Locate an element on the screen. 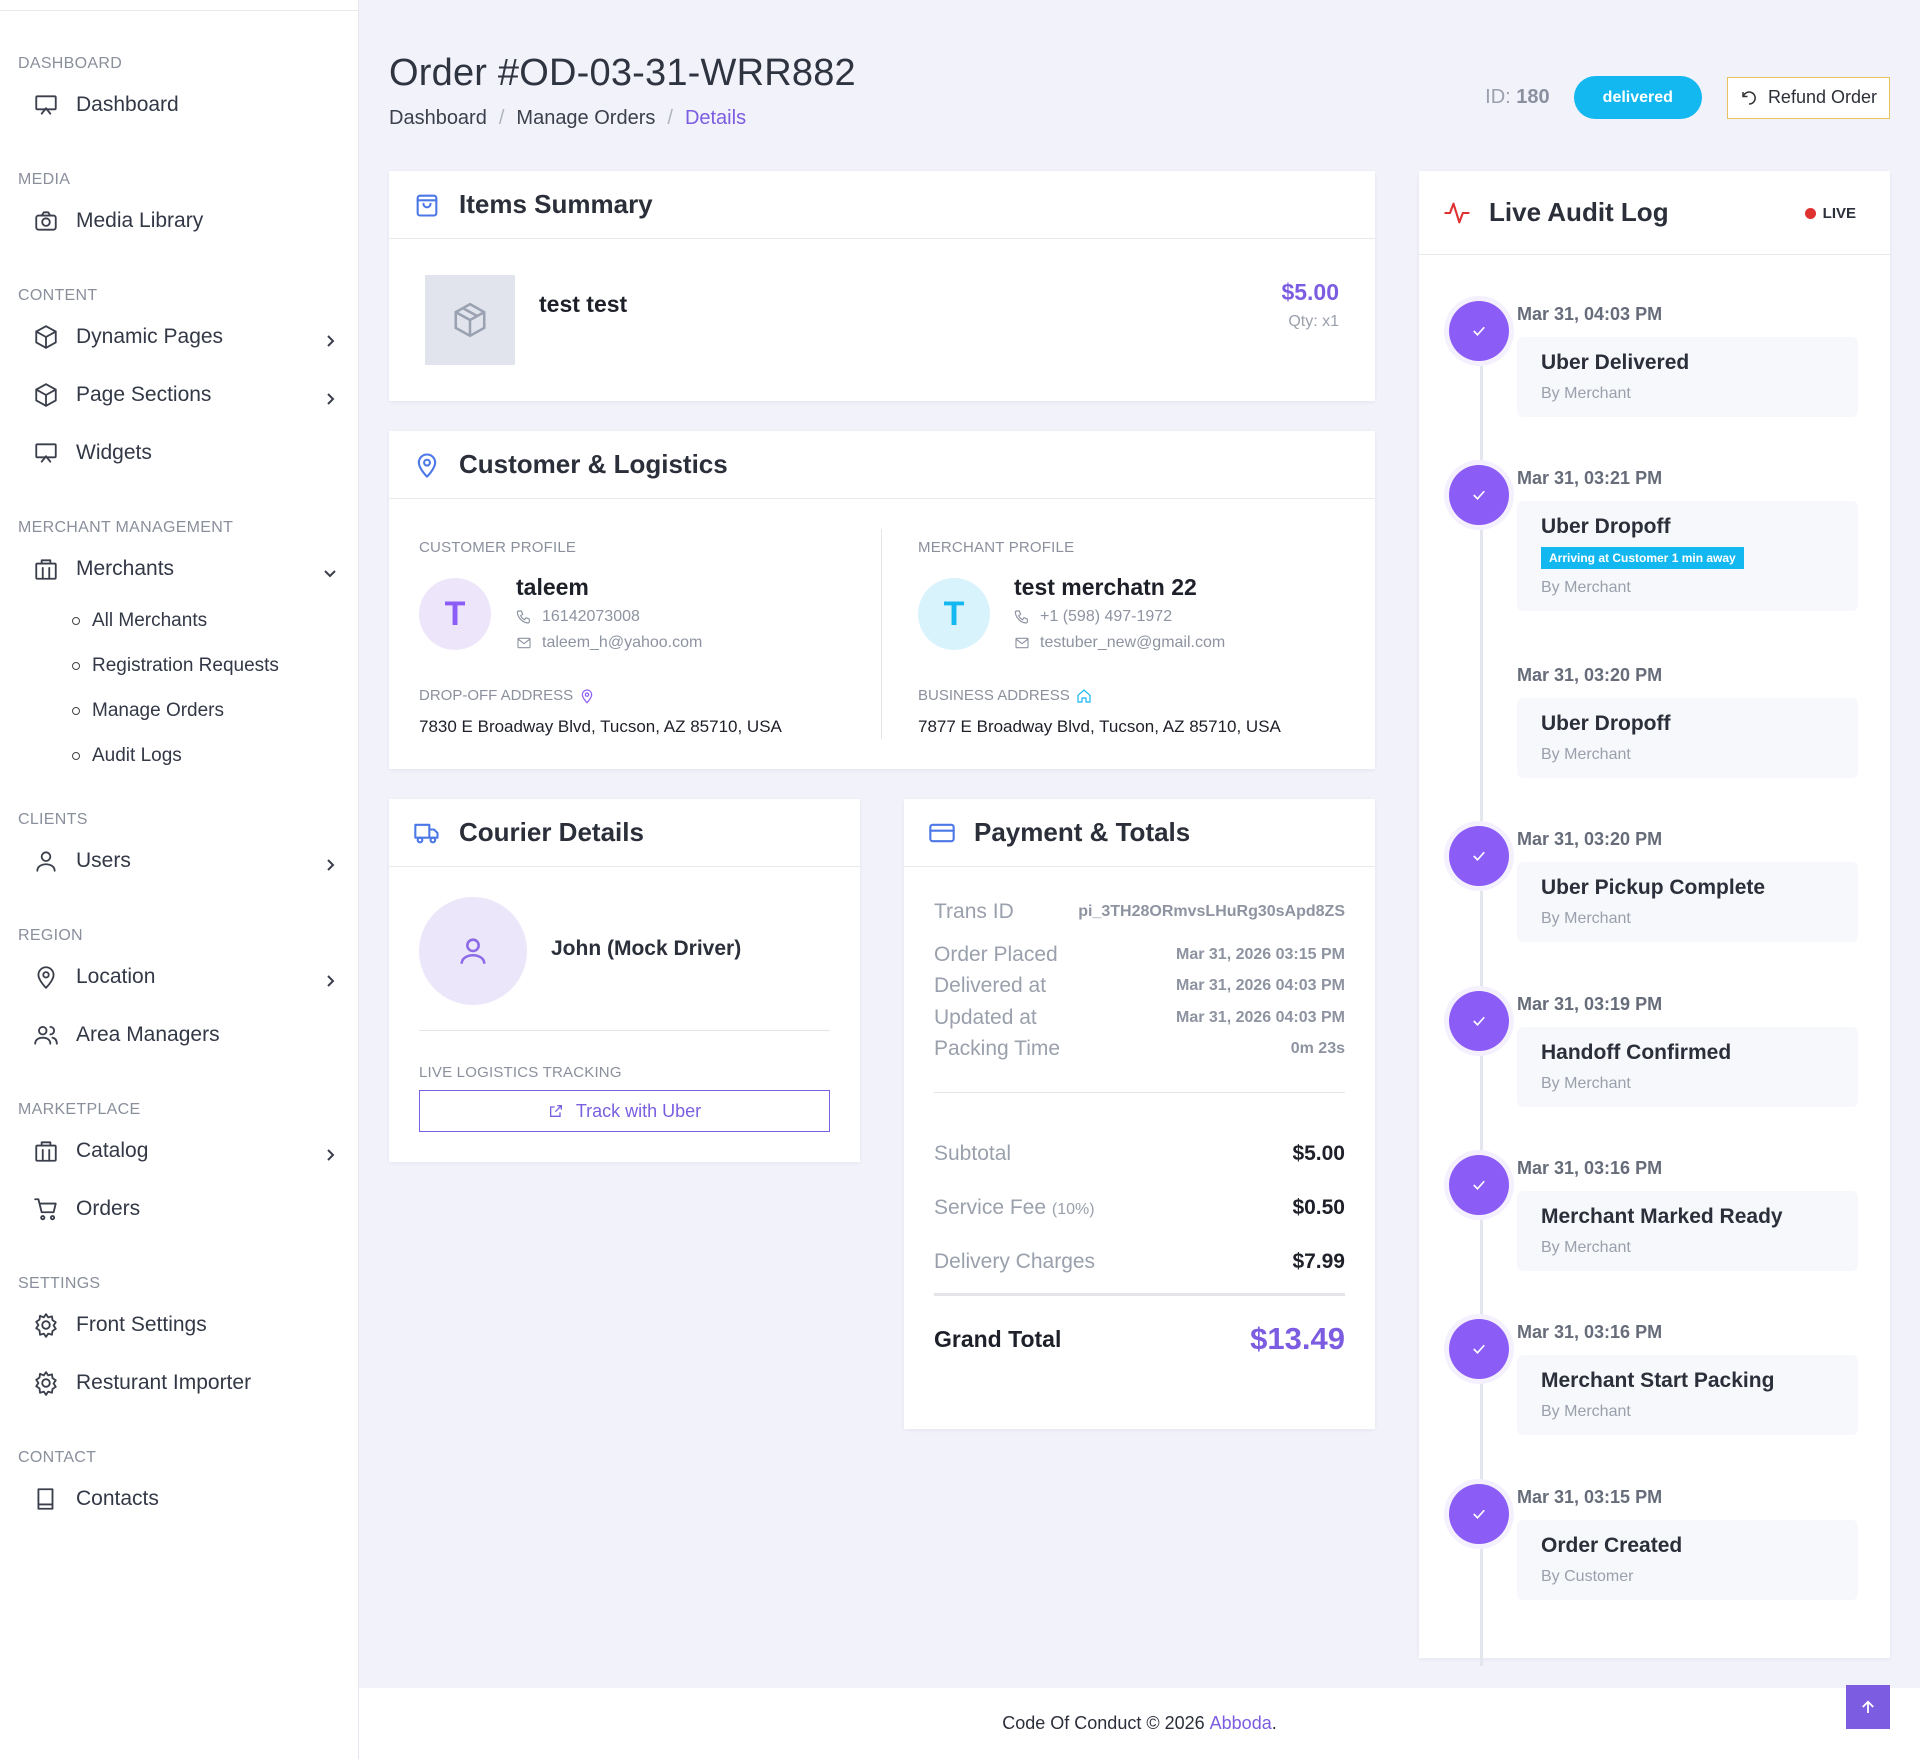 This screenshot has width=1920, height=1759. sidebar-item-label: Front Settings is located at coordinates (141, 1324).